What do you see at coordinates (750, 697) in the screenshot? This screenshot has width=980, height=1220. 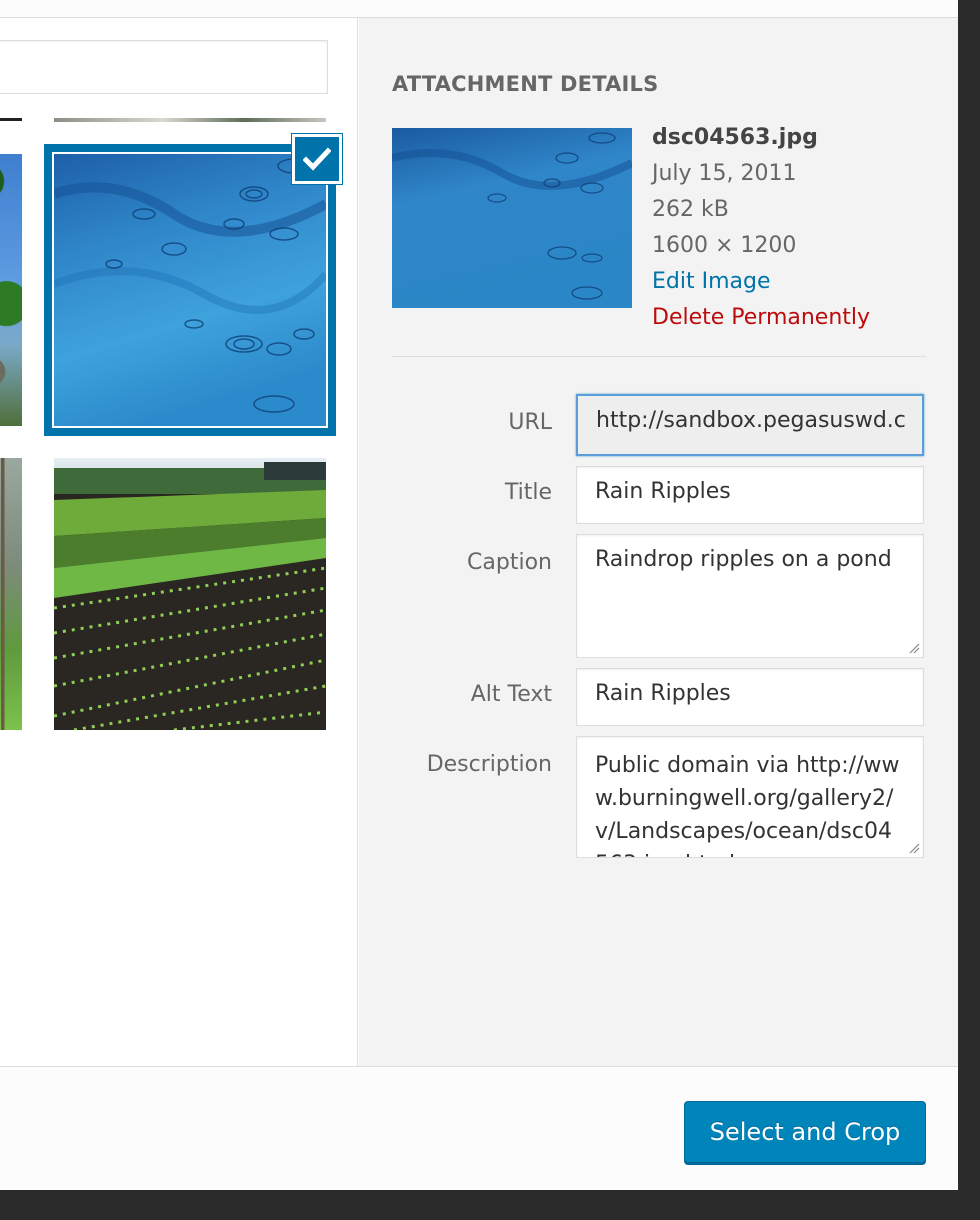 I see `alt-text-field: Rain Ripples` at bounding box center [750, 697].